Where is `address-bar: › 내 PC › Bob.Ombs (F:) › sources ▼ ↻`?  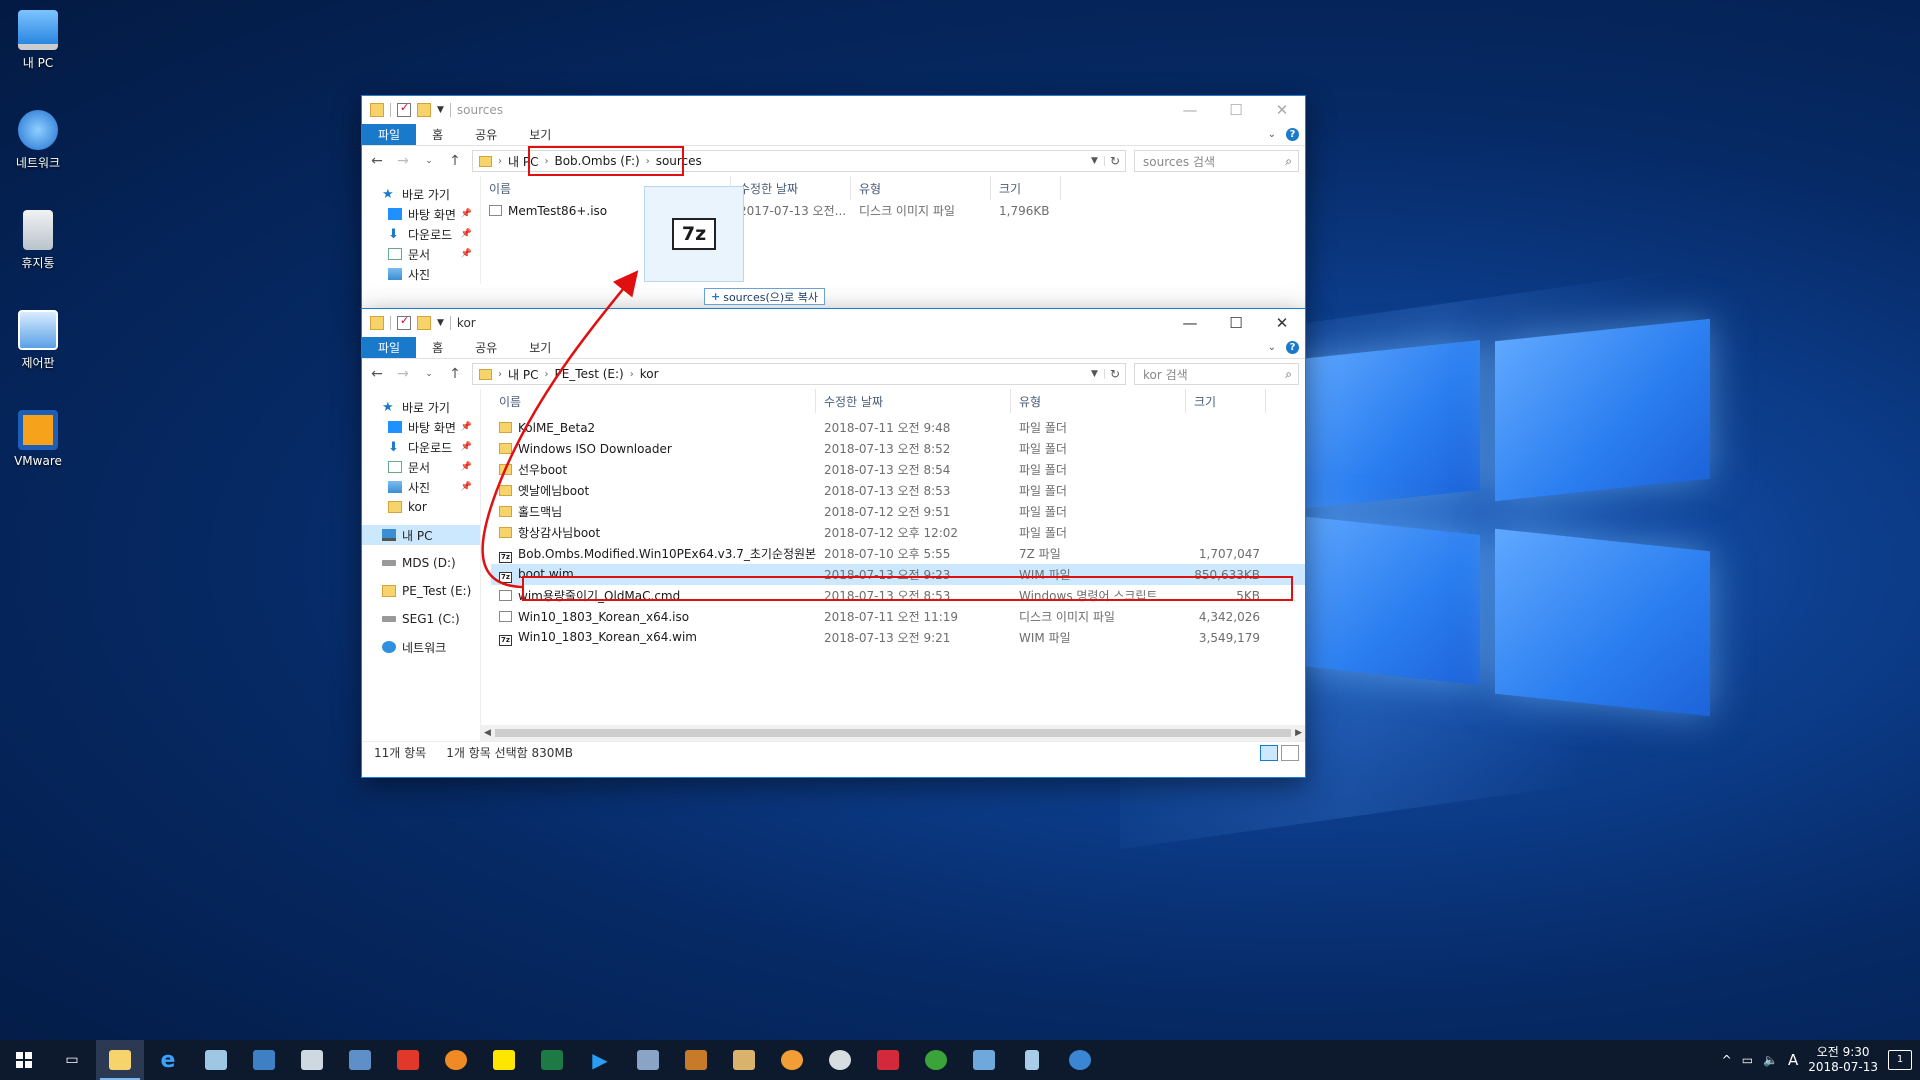 address-bar: › 내 PC › Bob.Ombs (F:) › sources ▼ ↻ is located at coordinates (799, 161).